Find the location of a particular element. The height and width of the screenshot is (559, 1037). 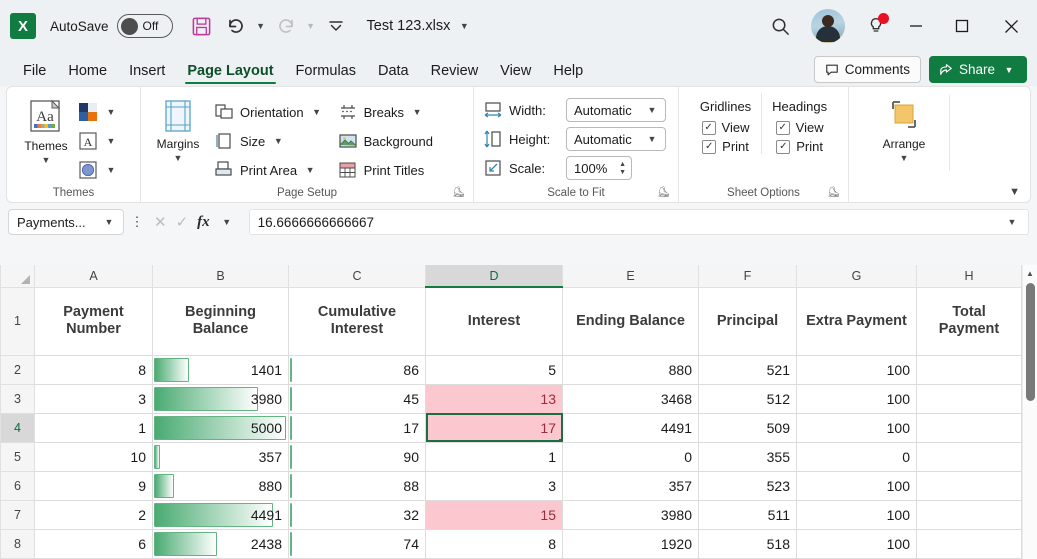

tab-file: File is located at coordinates (34, 74).